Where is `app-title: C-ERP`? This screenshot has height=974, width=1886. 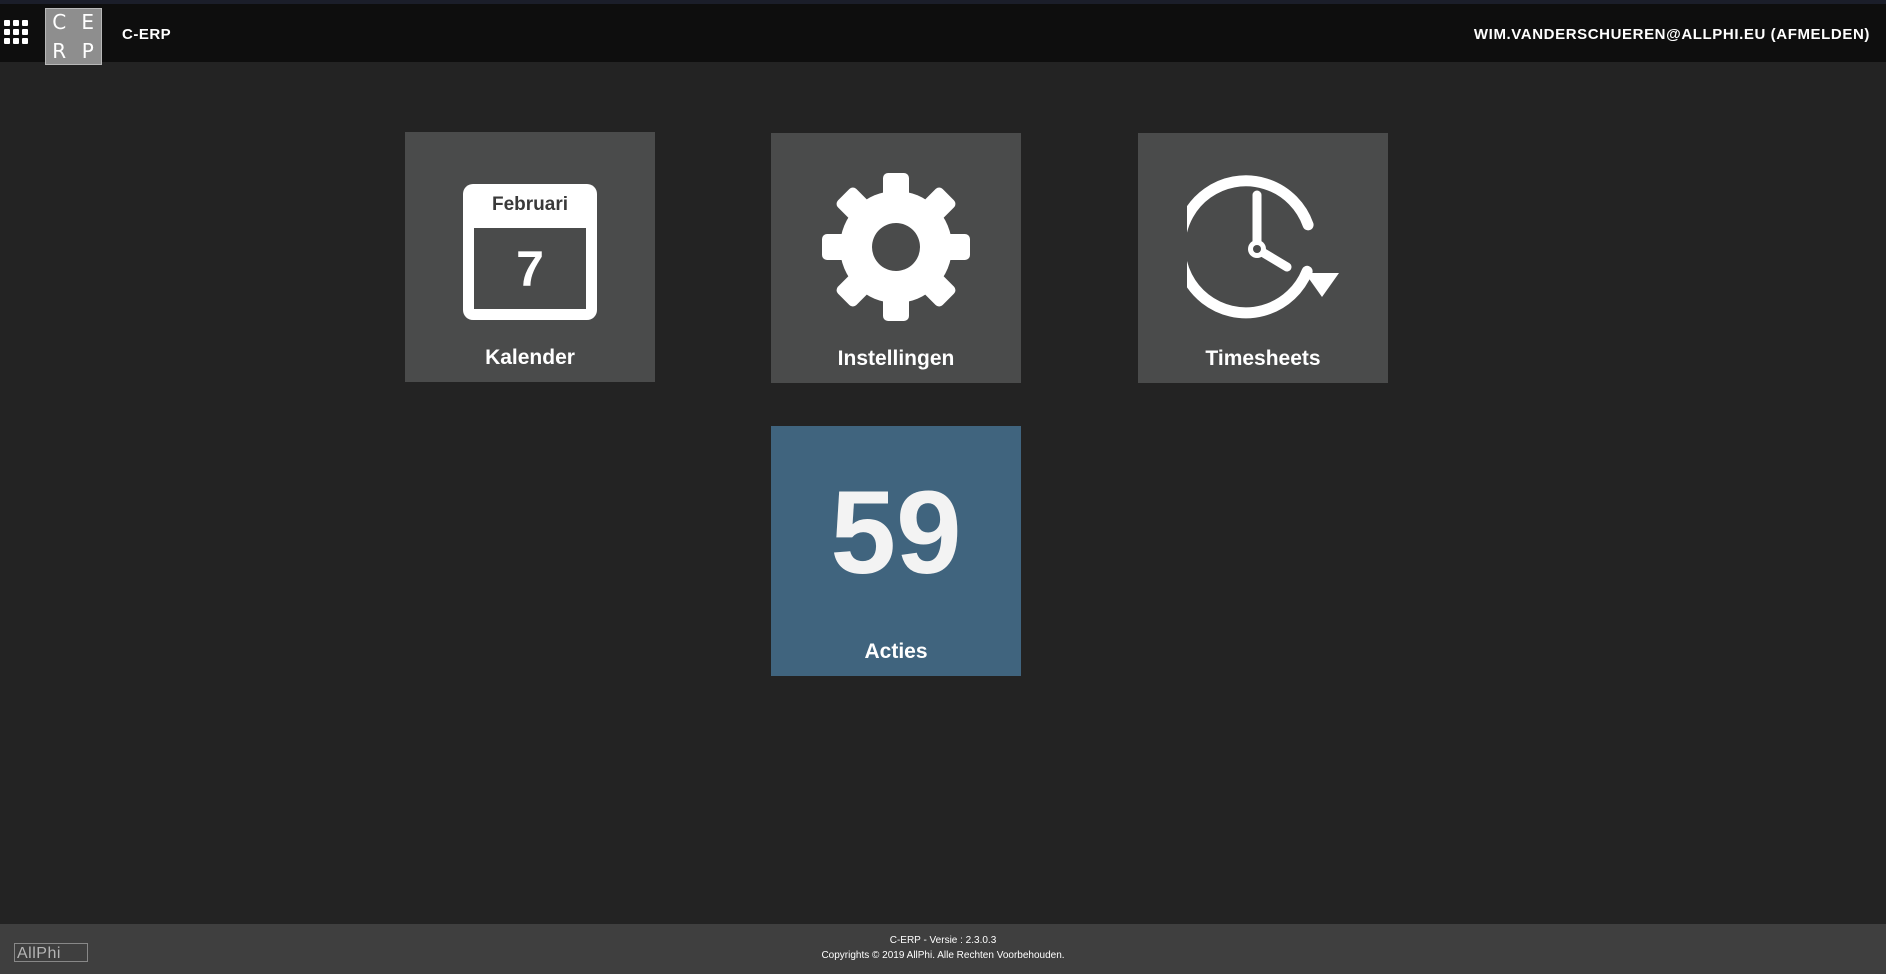
app-title: C-ERP is located at coordinates (147, 34).